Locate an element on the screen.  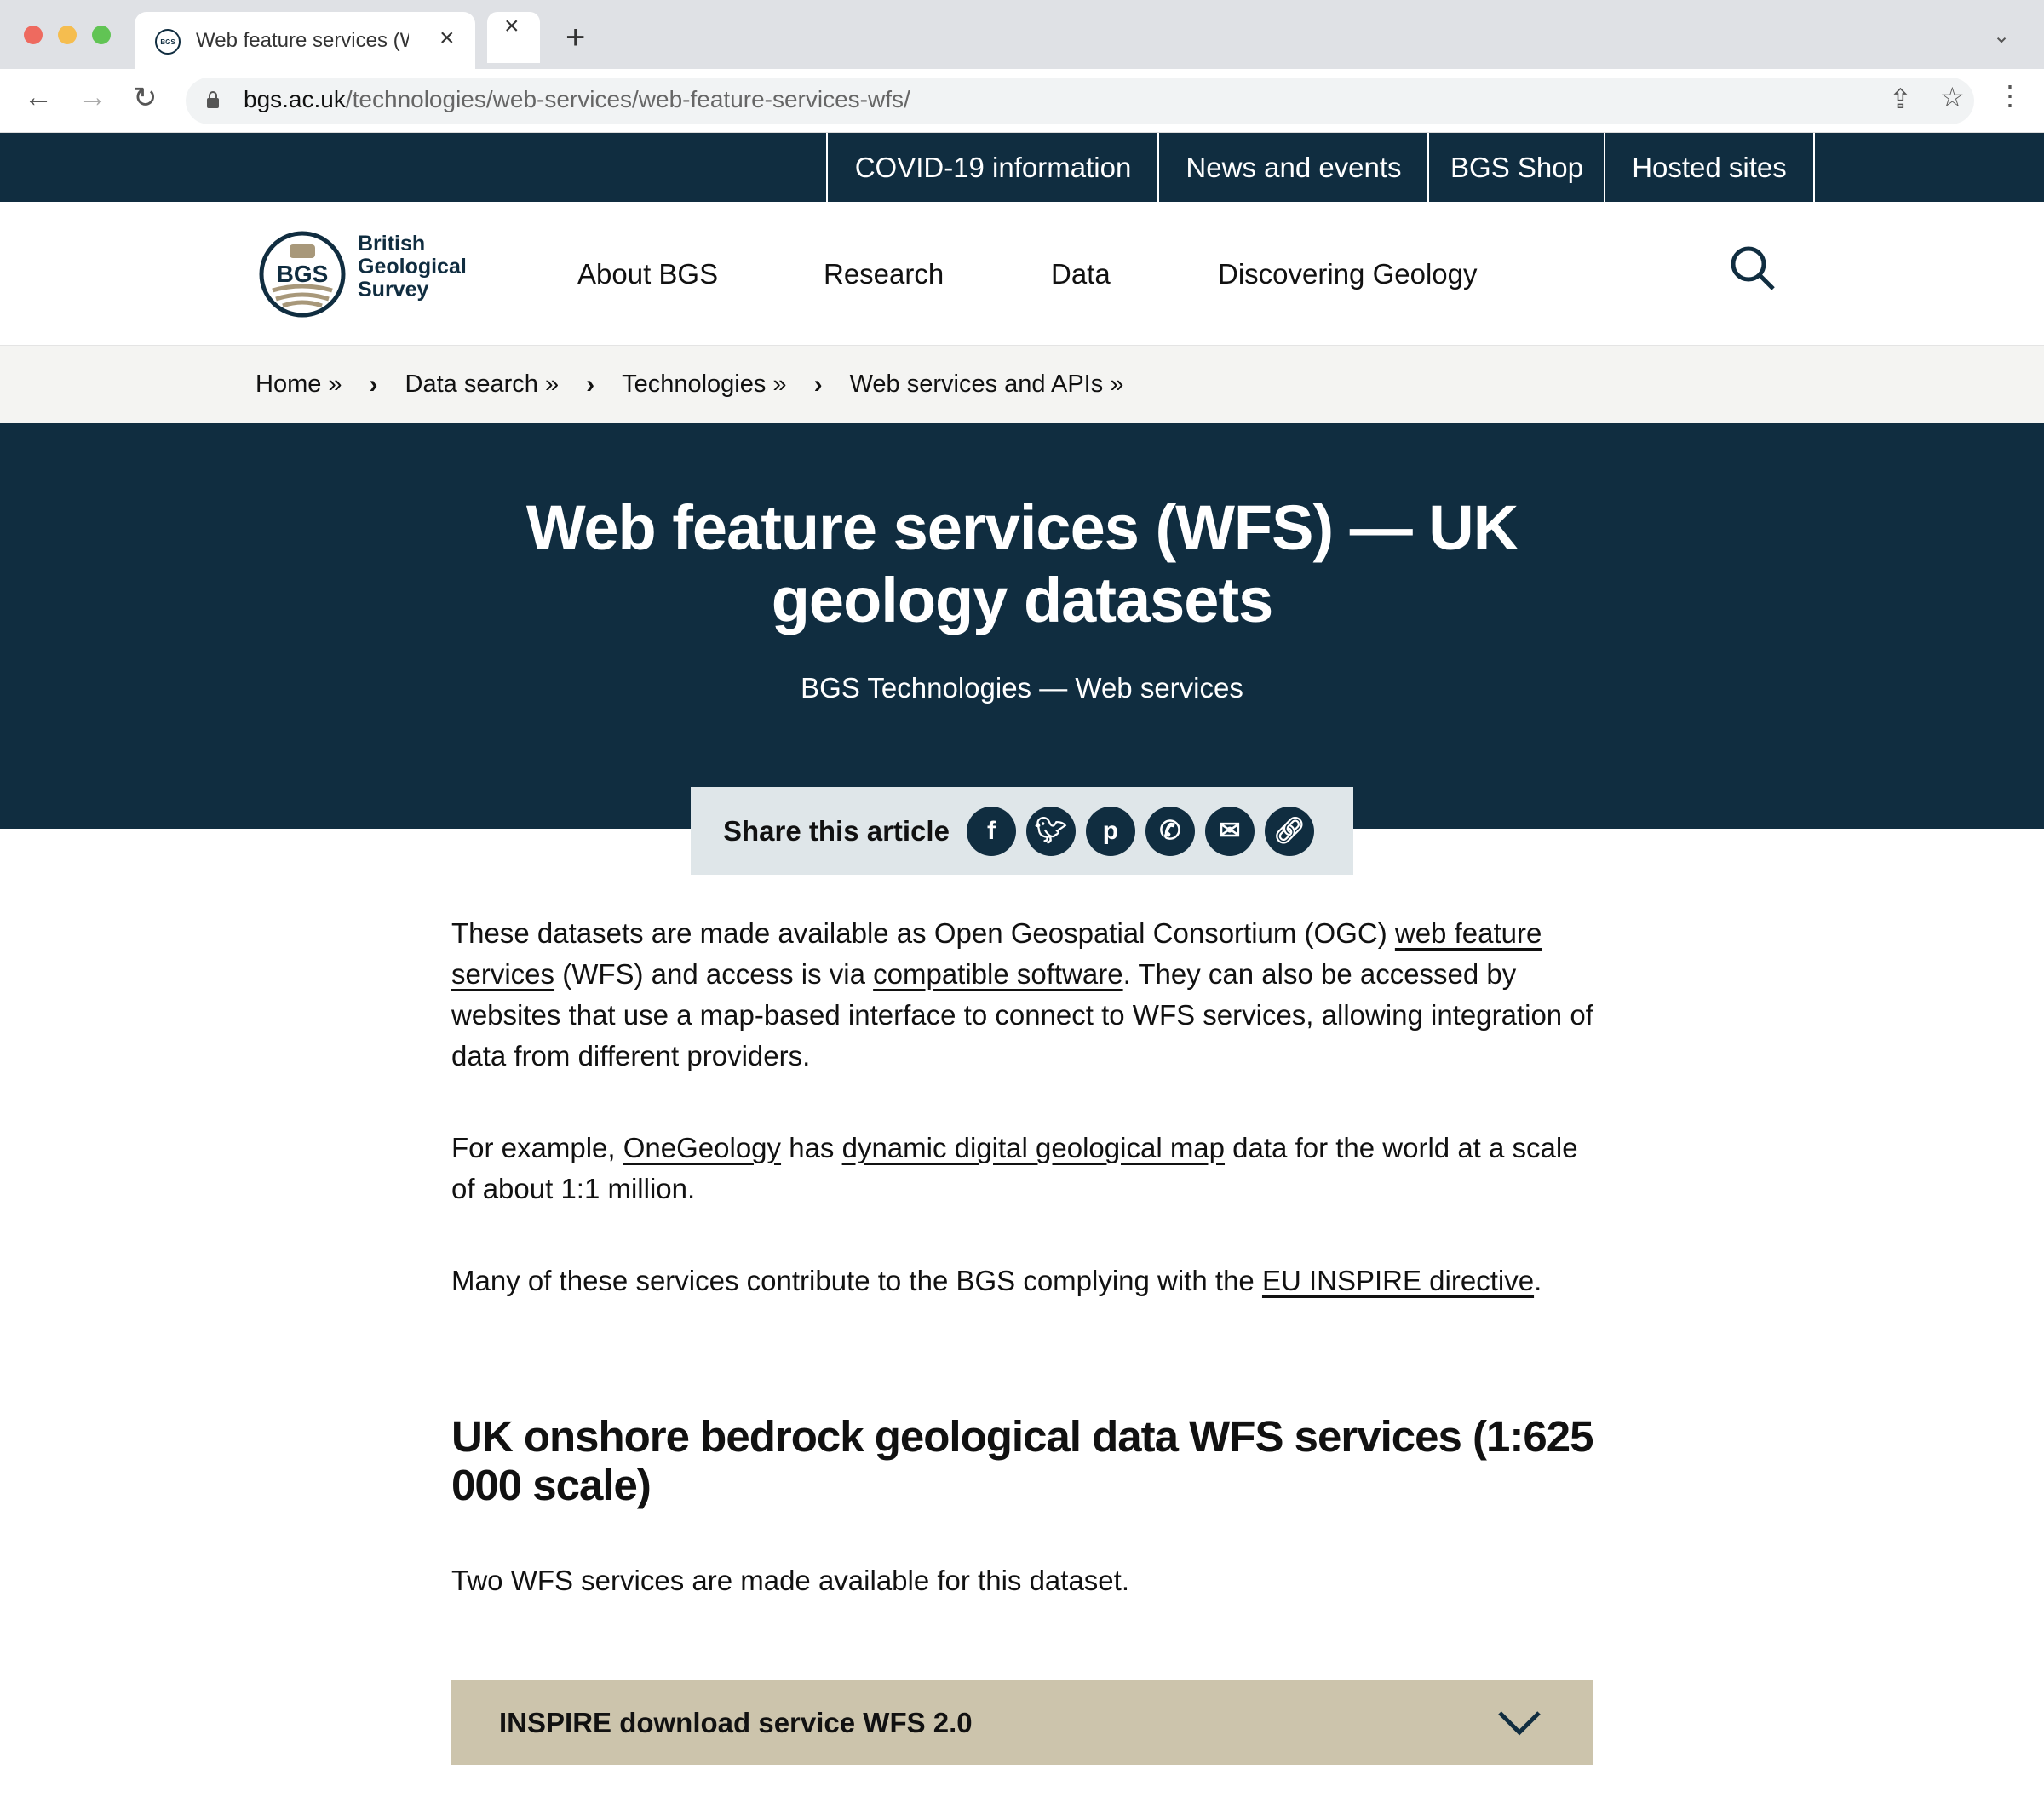
breadcrumb-home: Home » is located at coordinates (299, 385).